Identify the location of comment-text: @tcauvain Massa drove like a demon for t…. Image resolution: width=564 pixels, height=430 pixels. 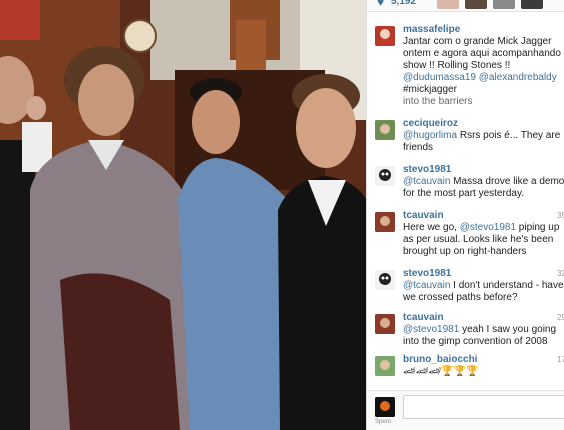
(483, 188).